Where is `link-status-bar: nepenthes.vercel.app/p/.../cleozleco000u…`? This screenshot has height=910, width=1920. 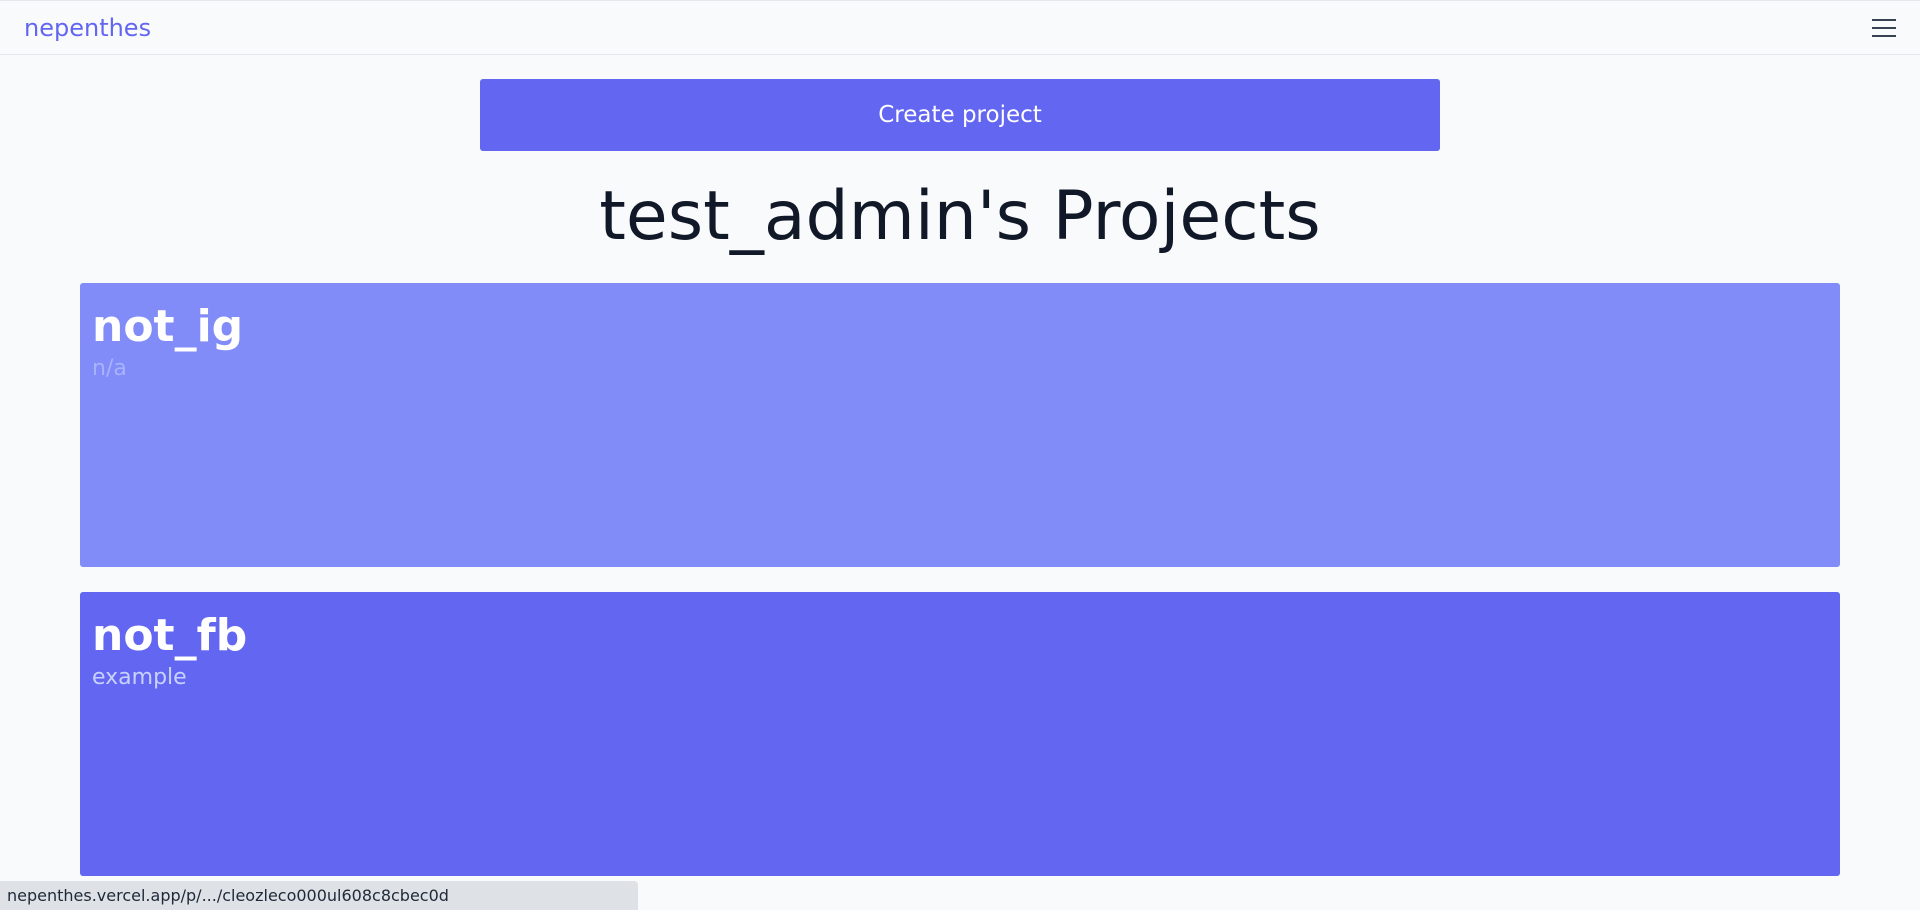 link-status-bar: nepenthes.vercel.app/p/.../cleozleco000u… is located at coordinates (319, 895).